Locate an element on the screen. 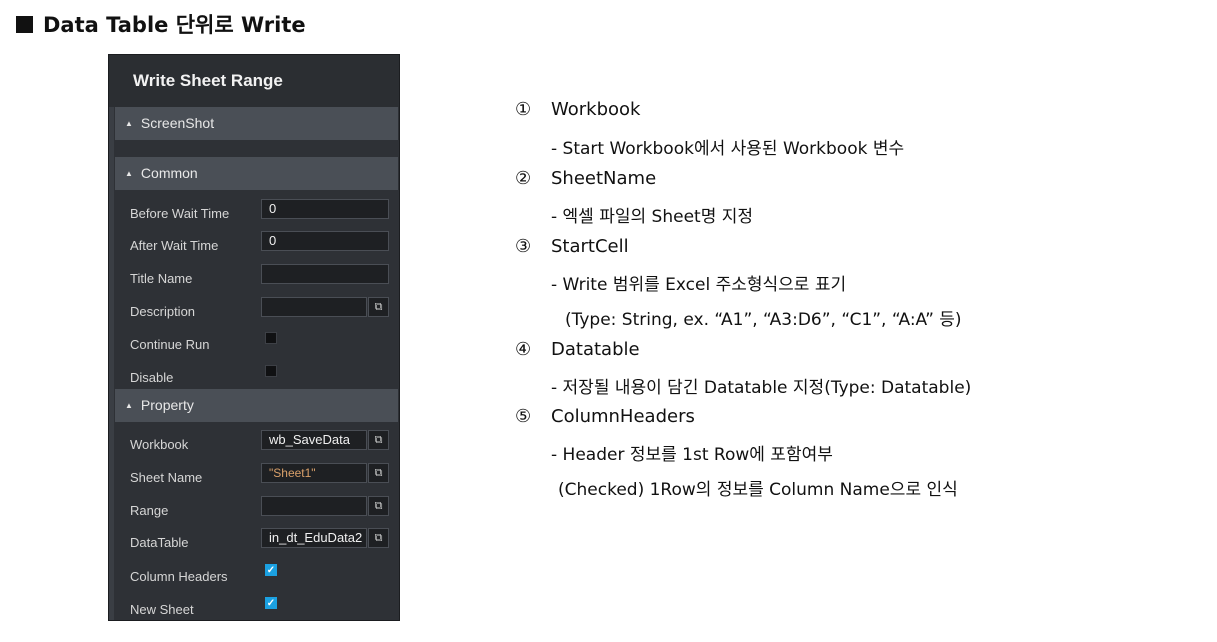 Image resolution: width=1217 pixels, height=642 pixels. note-number: ⑤ is located at coordinates (523, 416).